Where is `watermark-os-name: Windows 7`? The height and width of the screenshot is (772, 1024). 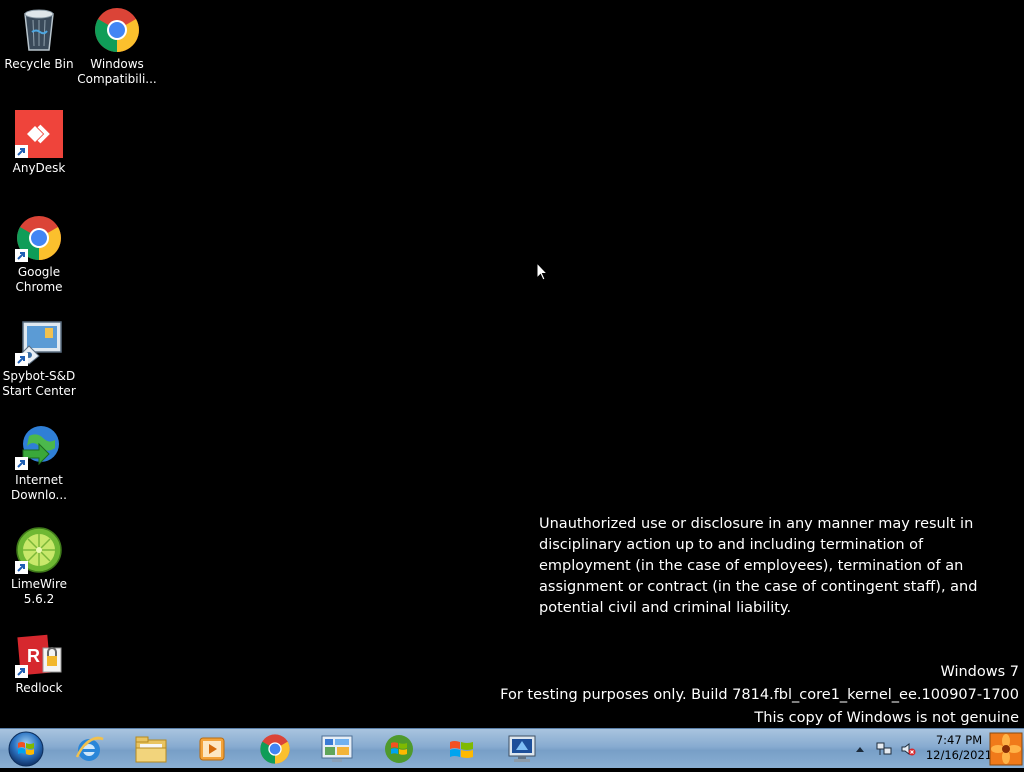
watermark-os-name: Windows 7 is located at coordinates (979, 672).